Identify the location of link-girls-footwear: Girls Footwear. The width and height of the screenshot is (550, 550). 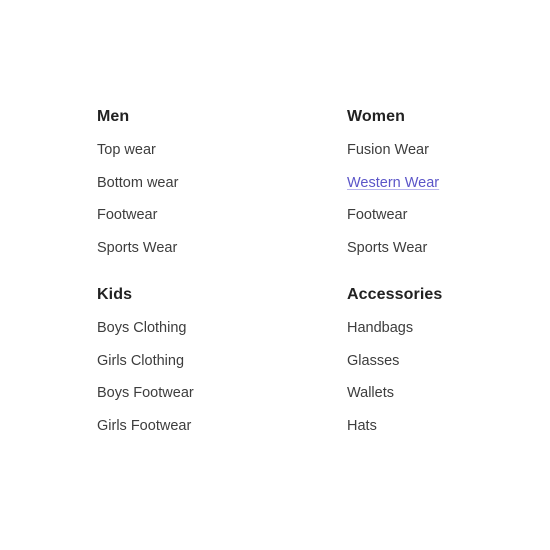
(144, 426).